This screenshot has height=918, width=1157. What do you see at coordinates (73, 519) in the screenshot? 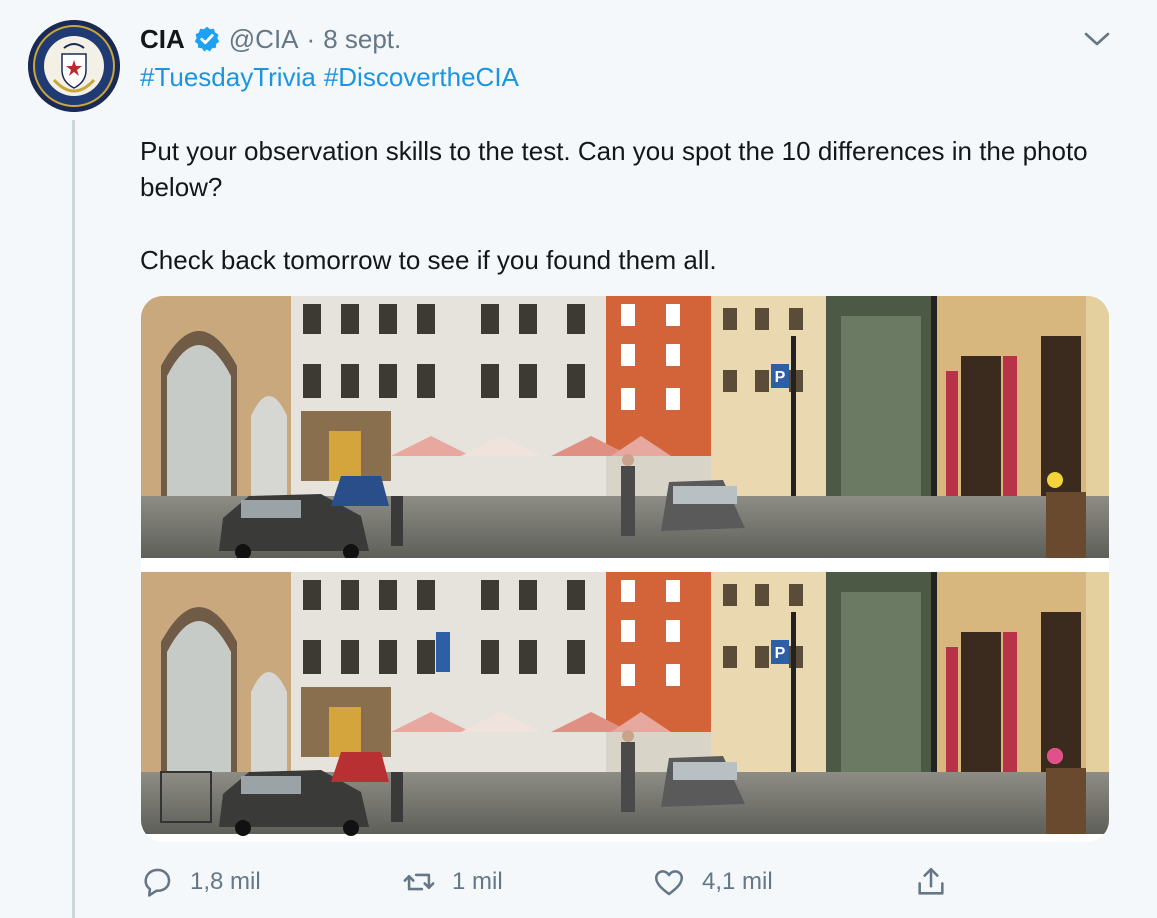
I see `thread-line` at bounding box center [73, 519].